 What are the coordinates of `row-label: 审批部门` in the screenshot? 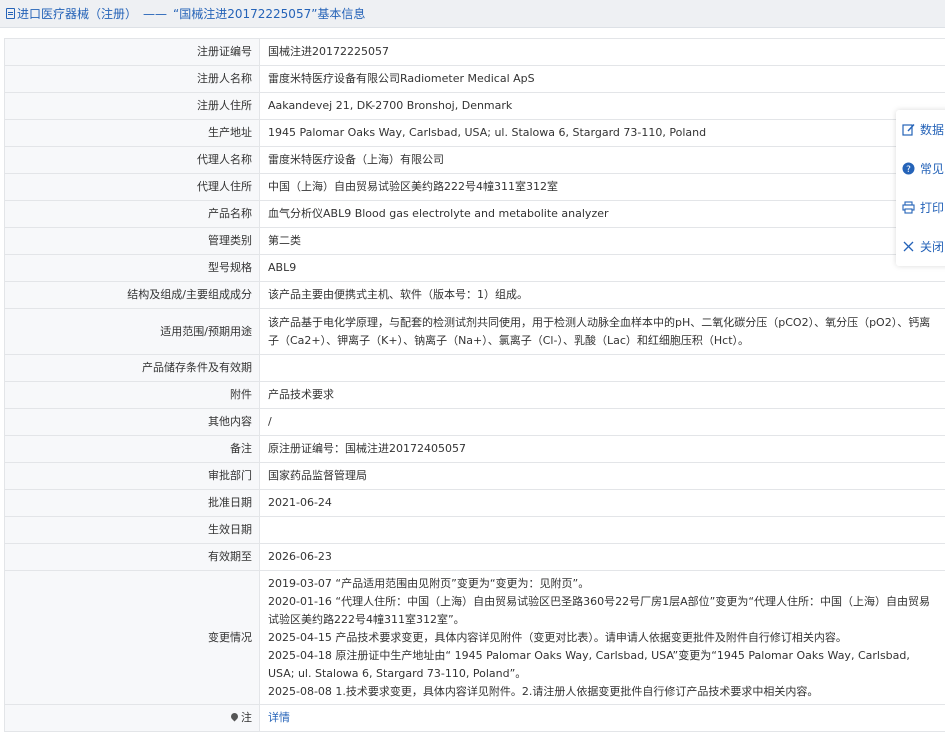 It's located at (132, 476).